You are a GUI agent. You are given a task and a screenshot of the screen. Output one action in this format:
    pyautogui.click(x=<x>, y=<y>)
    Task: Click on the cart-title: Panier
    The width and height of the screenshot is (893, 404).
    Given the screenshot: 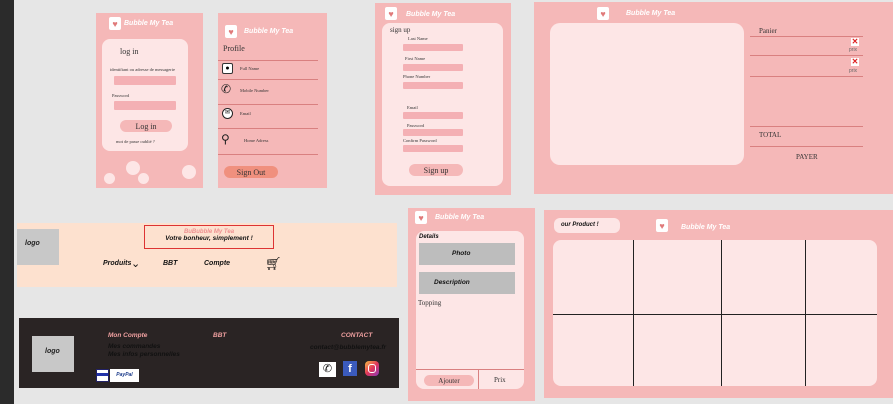 What is the action you would take?
    pyautogui.click(x=768, y=31)
    